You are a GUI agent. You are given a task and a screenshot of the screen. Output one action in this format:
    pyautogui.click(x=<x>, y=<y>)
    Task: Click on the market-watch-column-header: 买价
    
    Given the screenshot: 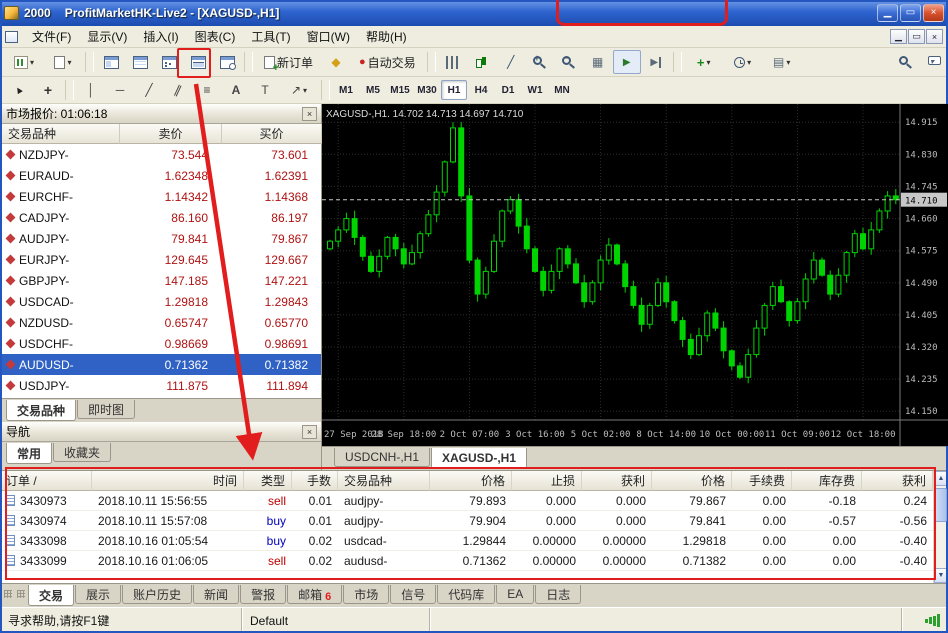 What is the action you would take?
    pyautogui.click(x=272, y=134)
    